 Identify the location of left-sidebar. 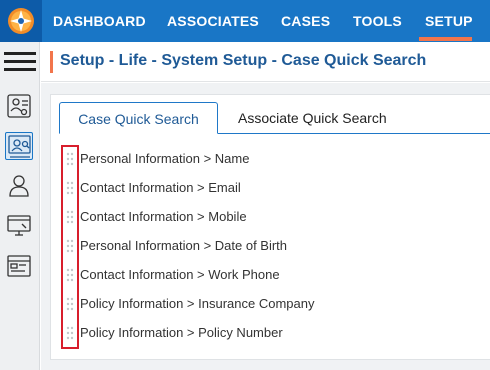
(20, 206).